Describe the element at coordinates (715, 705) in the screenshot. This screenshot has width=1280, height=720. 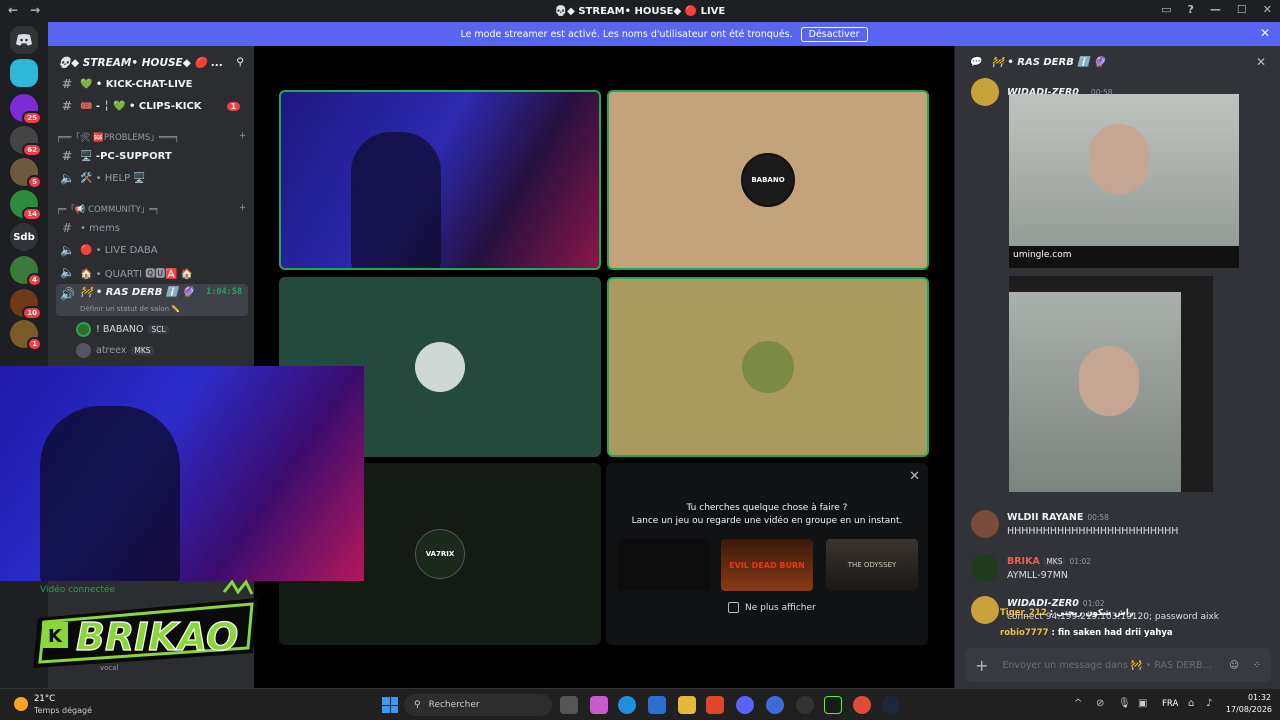
I see `brave-icon` at that location.